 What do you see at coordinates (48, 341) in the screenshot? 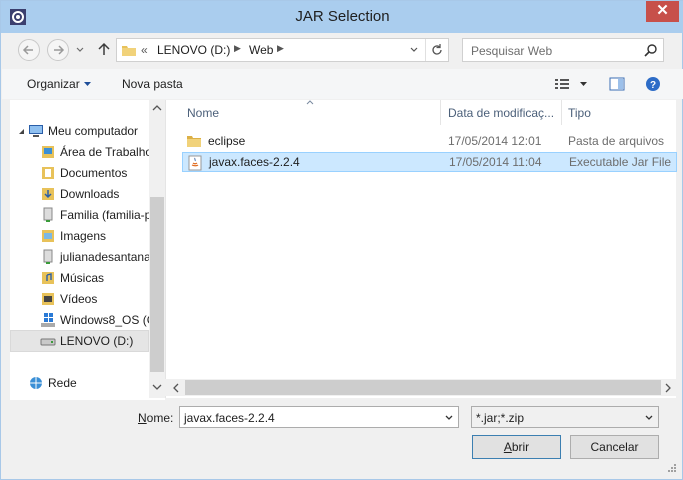
I see `drive-icon` at bounding box center [48, 341].